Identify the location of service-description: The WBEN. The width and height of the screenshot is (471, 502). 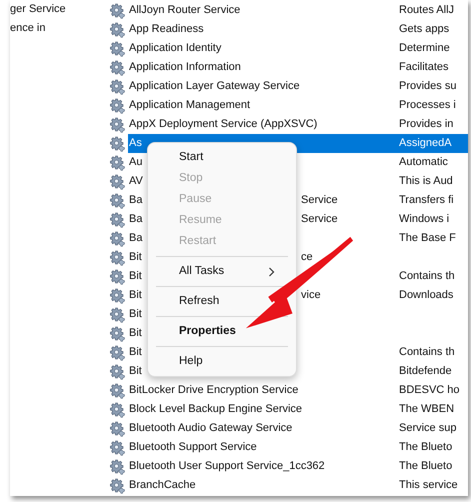
(427, 409).